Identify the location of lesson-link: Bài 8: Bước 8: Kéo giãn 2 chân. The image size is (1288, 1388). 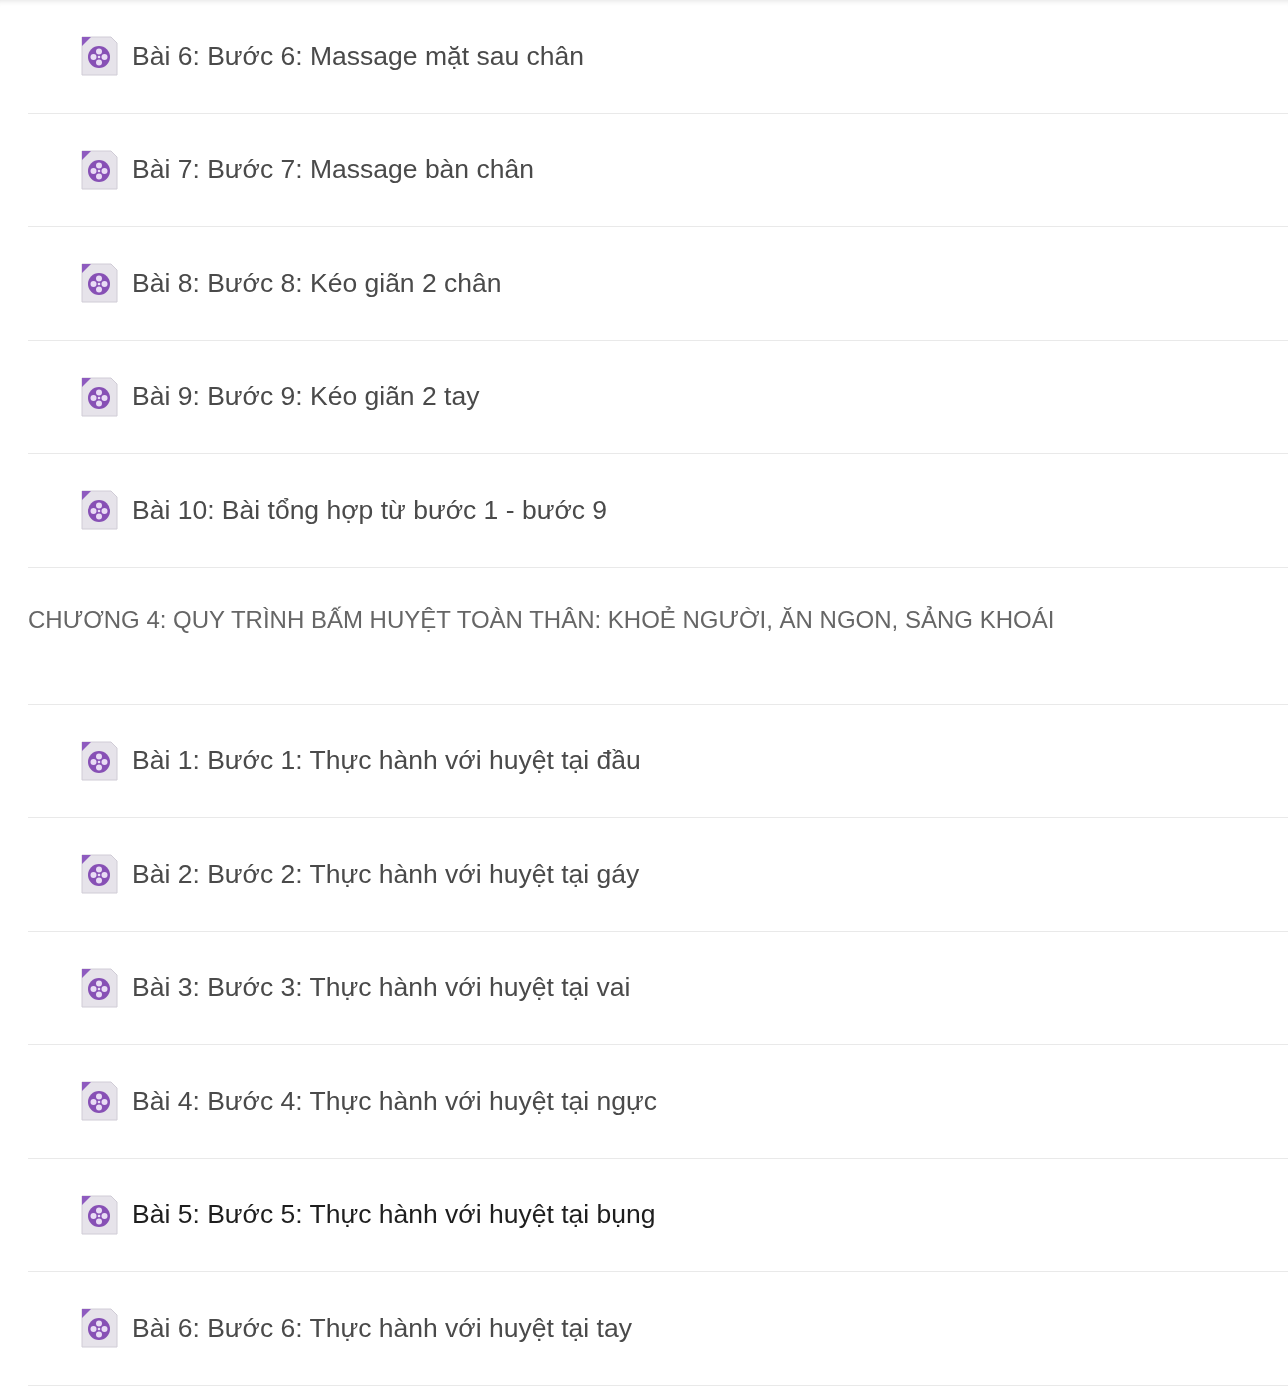
(317, 283).